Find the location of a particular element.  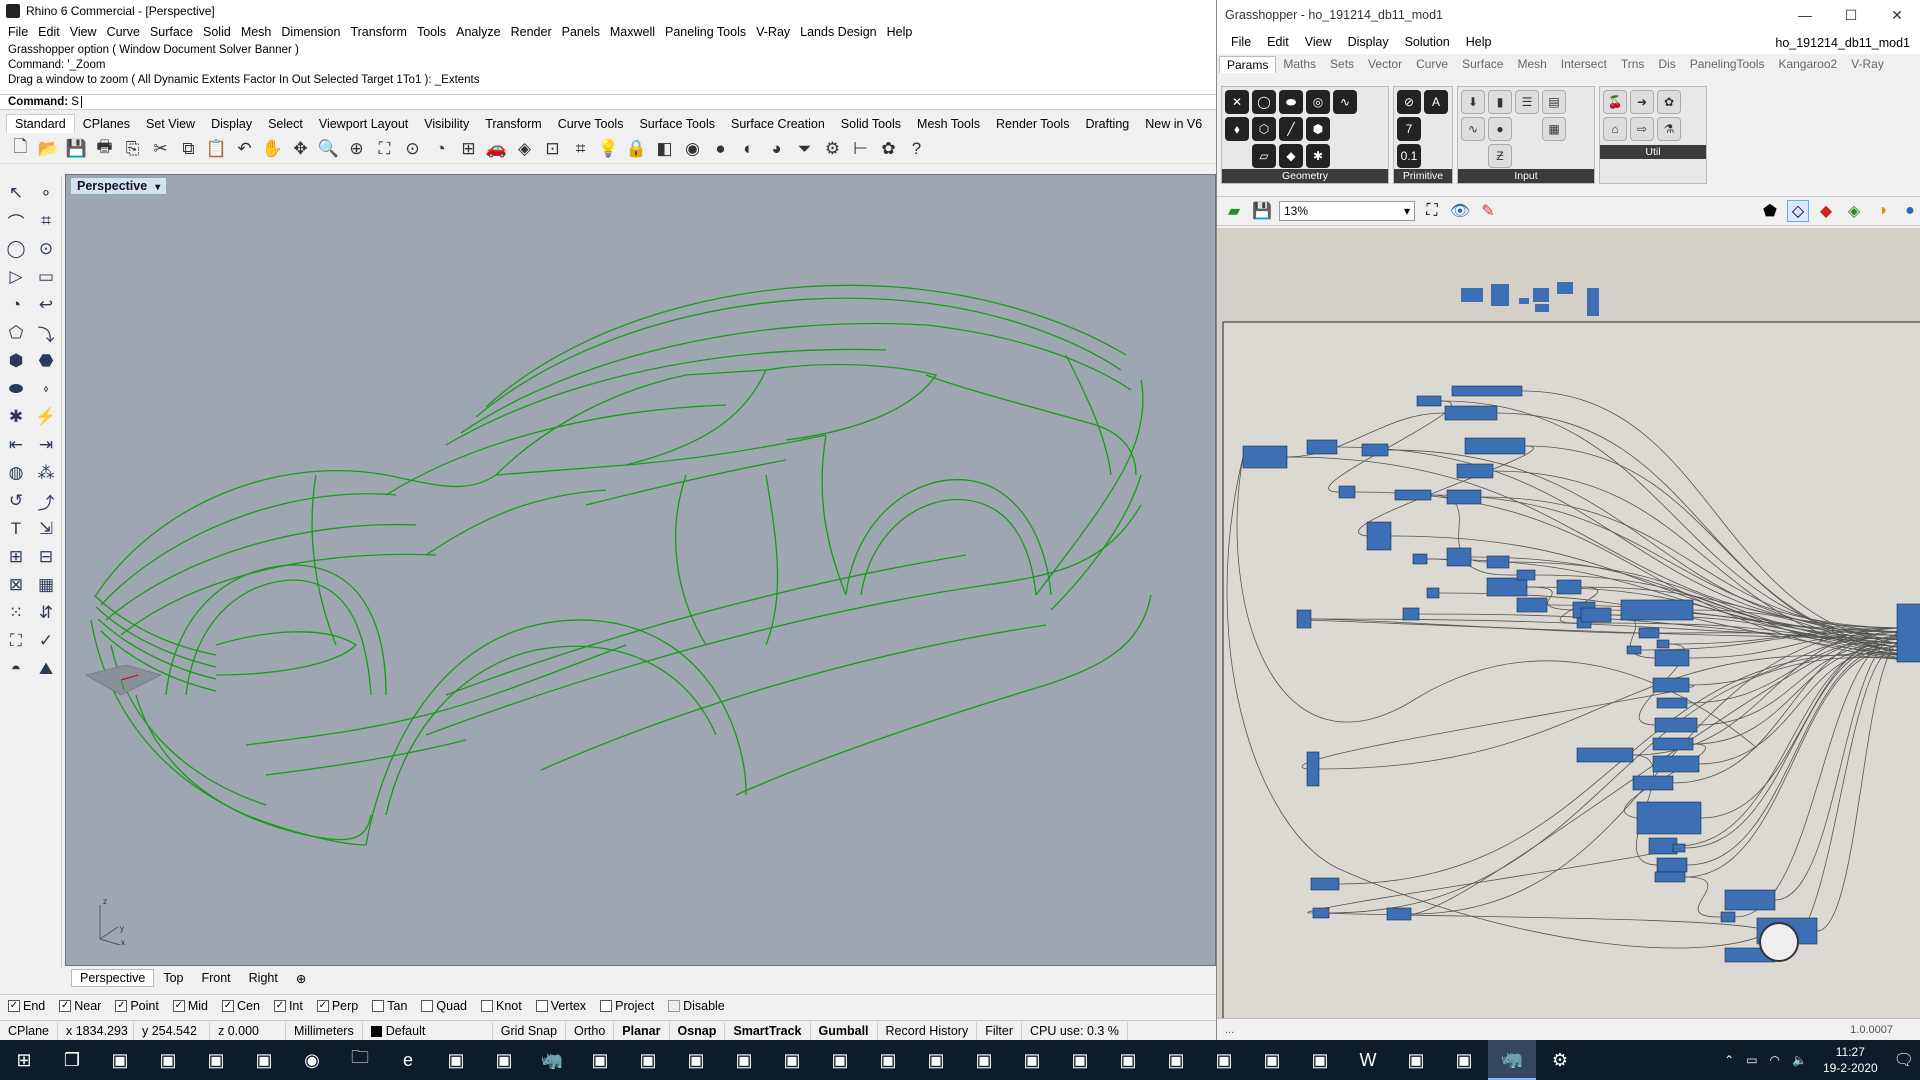

menu-render: Render is located at coordinates (532, 32).